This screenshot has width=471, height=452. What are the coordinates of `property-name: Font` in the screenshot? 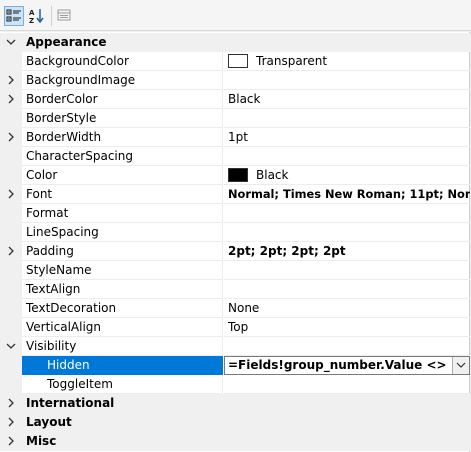 It's located at (122, 194).